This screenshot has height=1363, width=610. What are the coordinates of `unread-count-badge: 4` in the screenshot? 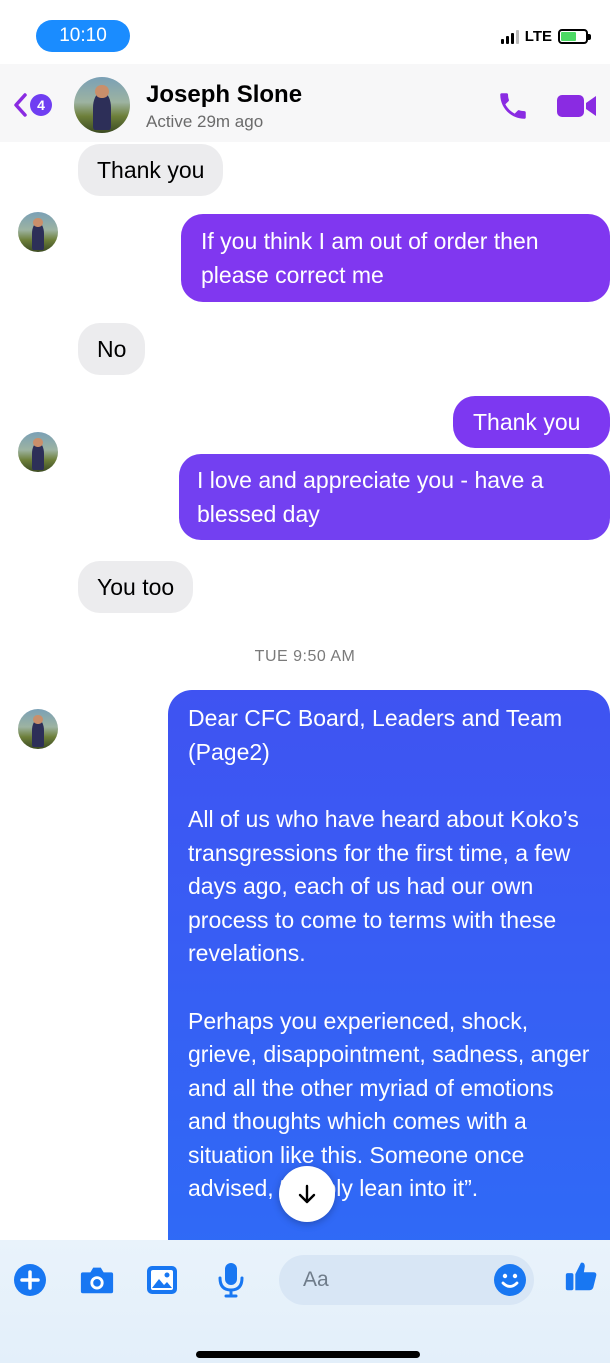 It's located at (41, 105).